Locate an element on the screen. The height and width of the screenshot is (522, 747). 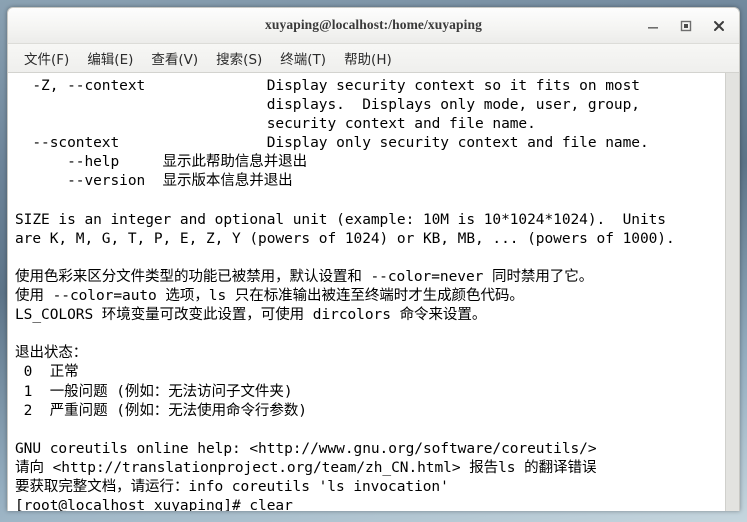
maximize-button is located at coordinates (686, 26).